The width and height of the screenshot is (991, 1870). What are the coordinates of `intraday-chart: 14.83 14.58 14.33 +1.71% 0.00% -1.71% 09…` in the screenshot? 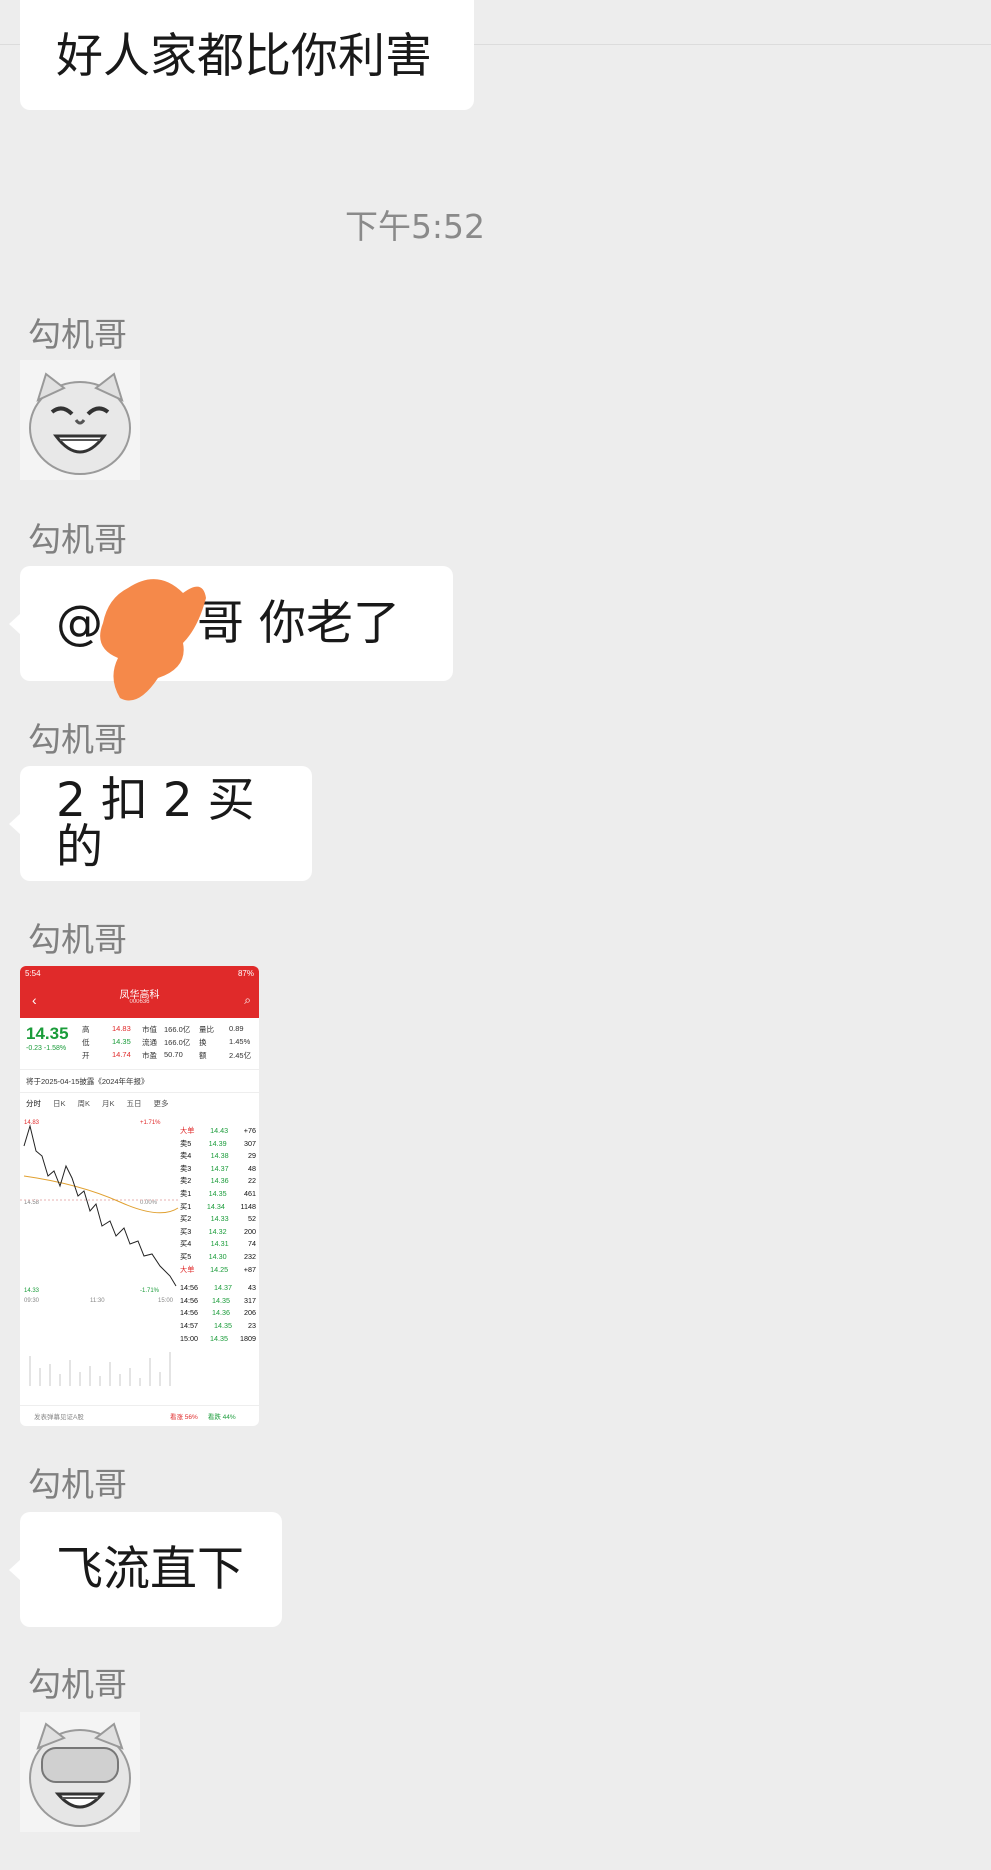 It's located at (100, 1253).